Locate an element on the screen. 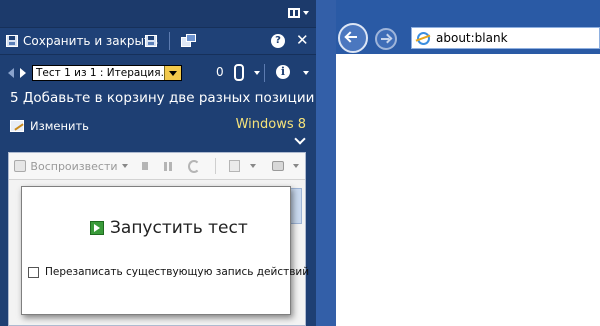 Image resolution: width=600 pixels, height=326 pixels. address-text: about:blank is located at coordinates (472, 38).